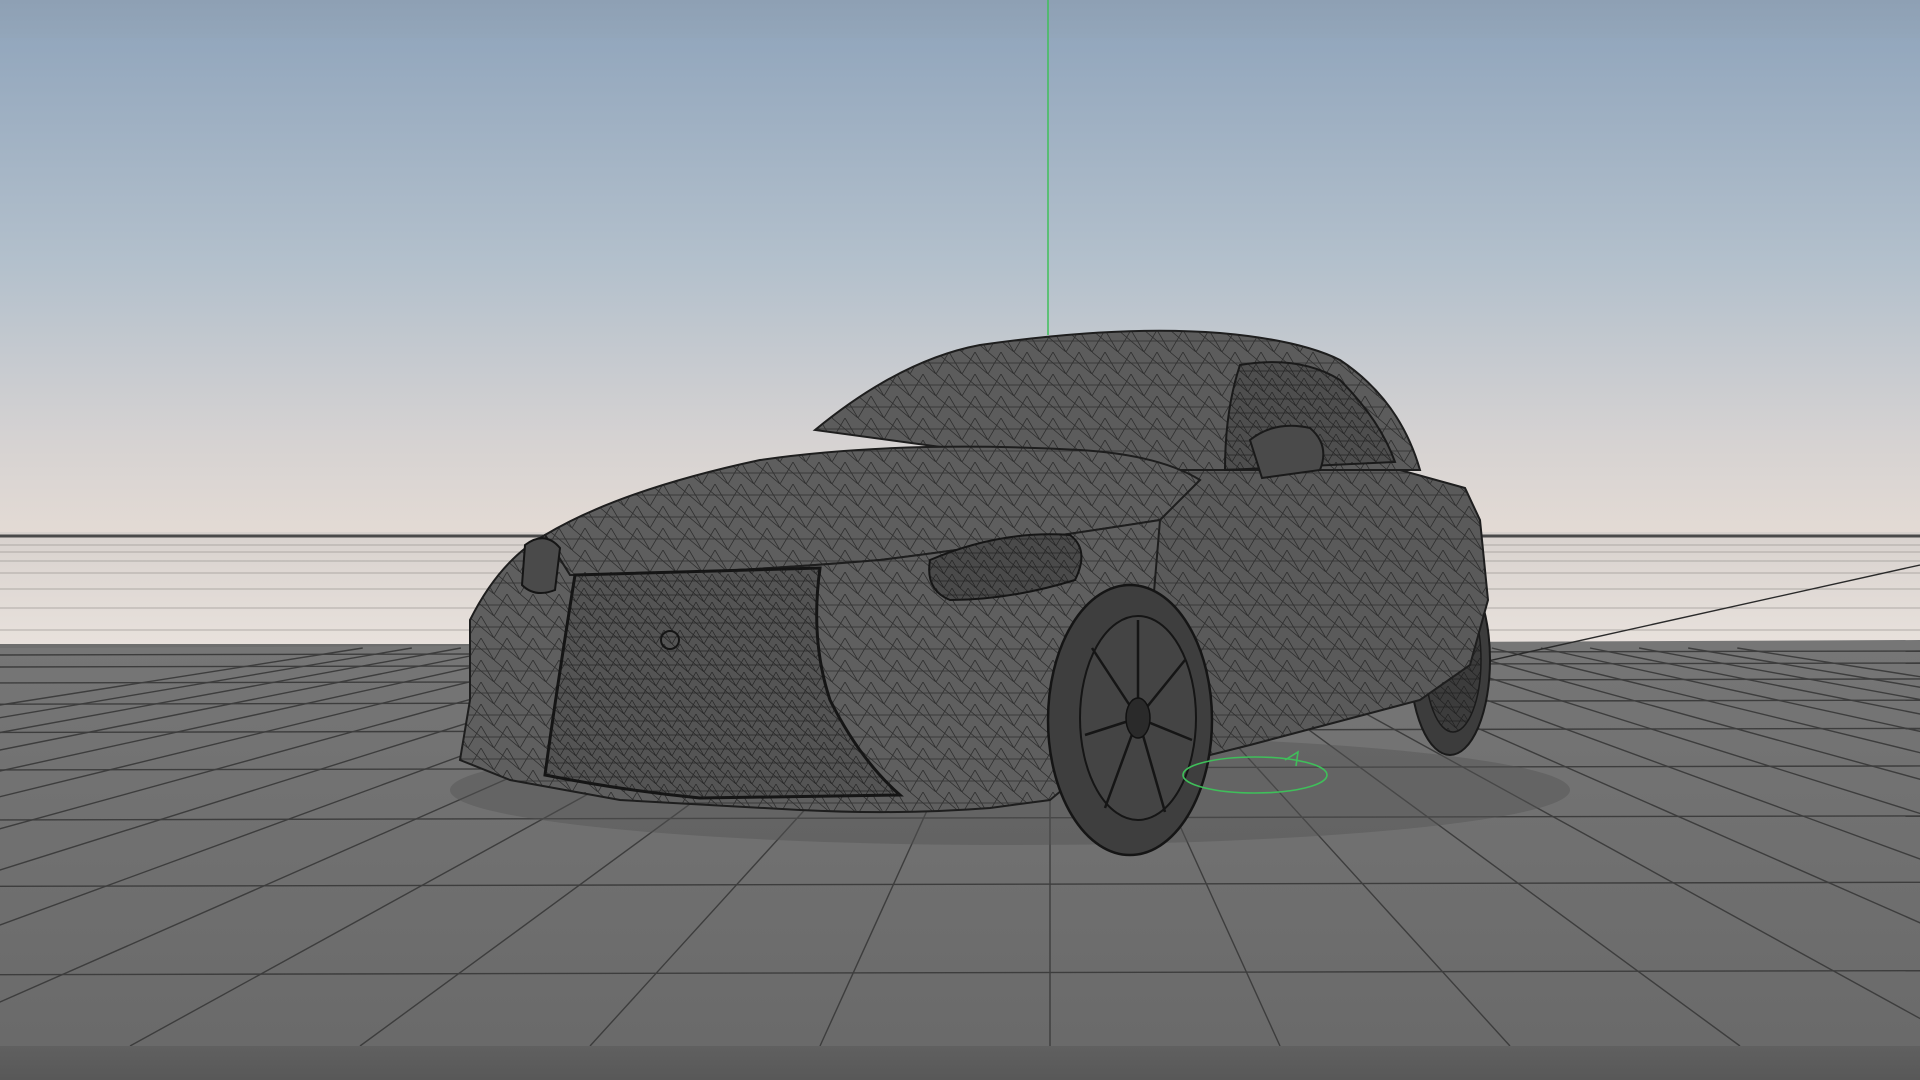  What do you see at coordinates (541, 566) in the screenshot?
I see `left-headlight` at bounding box center [541, 566].